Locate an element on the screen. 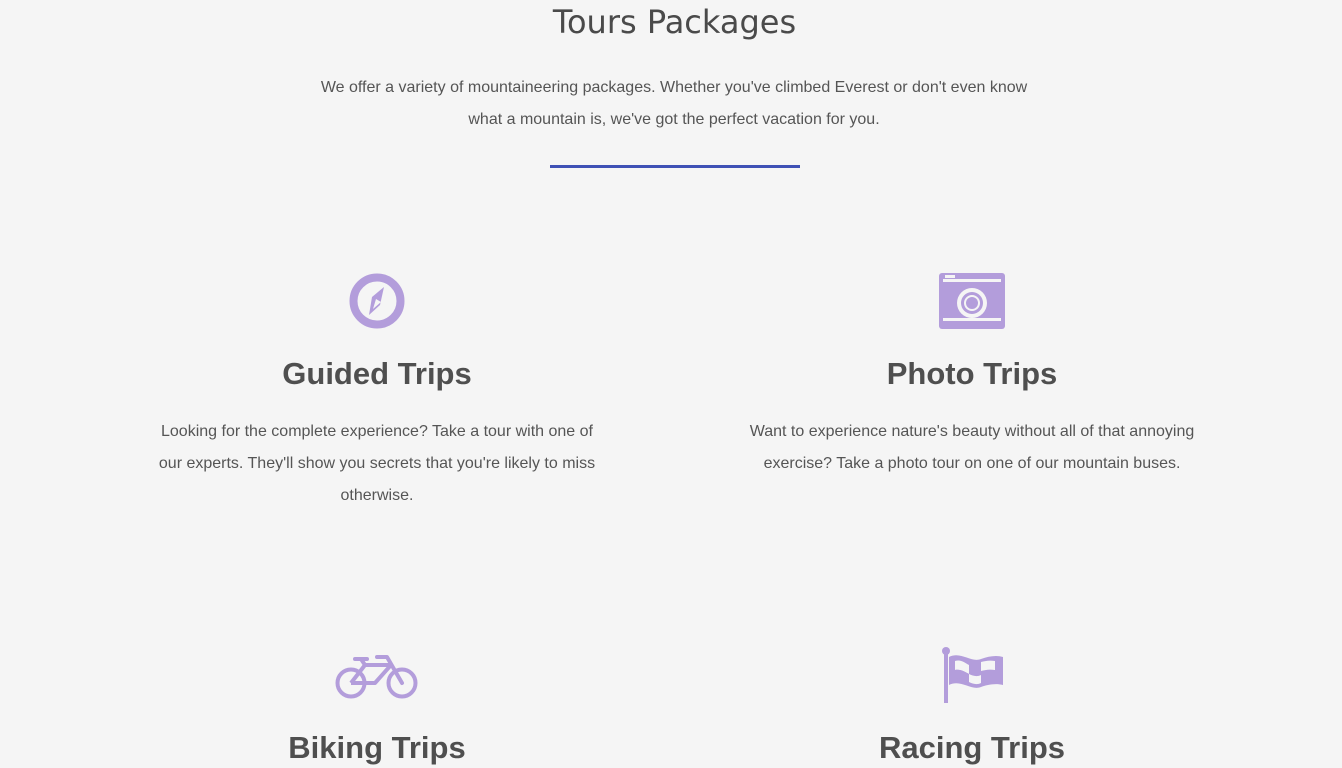 The width and height of the screenshot is (1342, 768). package-title: Biking Trips is located at coordinates (377, 747).